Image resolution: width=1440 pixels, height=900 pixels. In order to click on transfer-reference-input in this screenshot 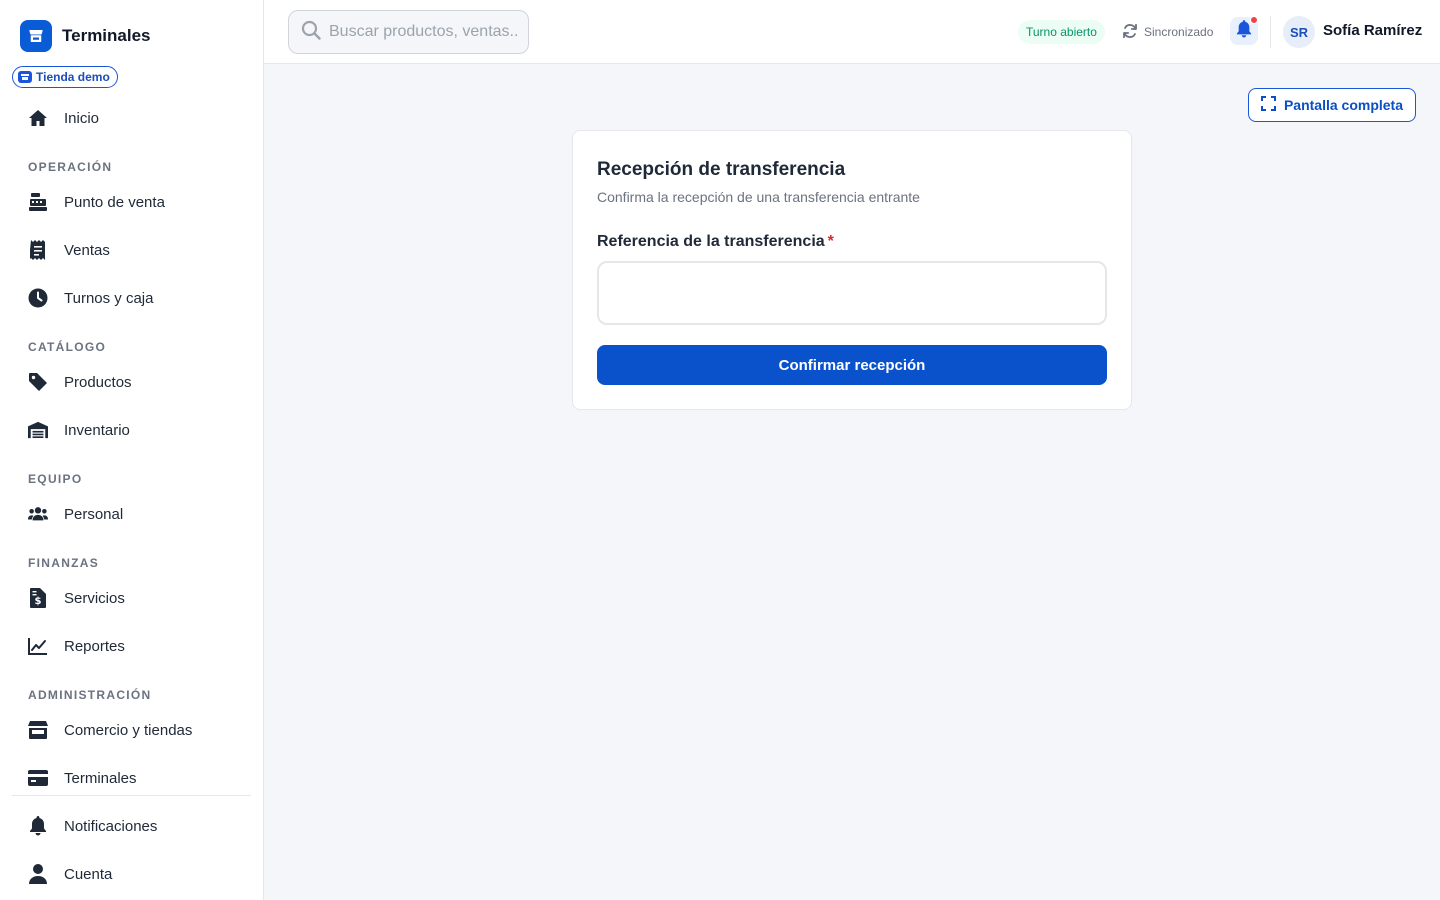, I will do `click(852, 293)`.